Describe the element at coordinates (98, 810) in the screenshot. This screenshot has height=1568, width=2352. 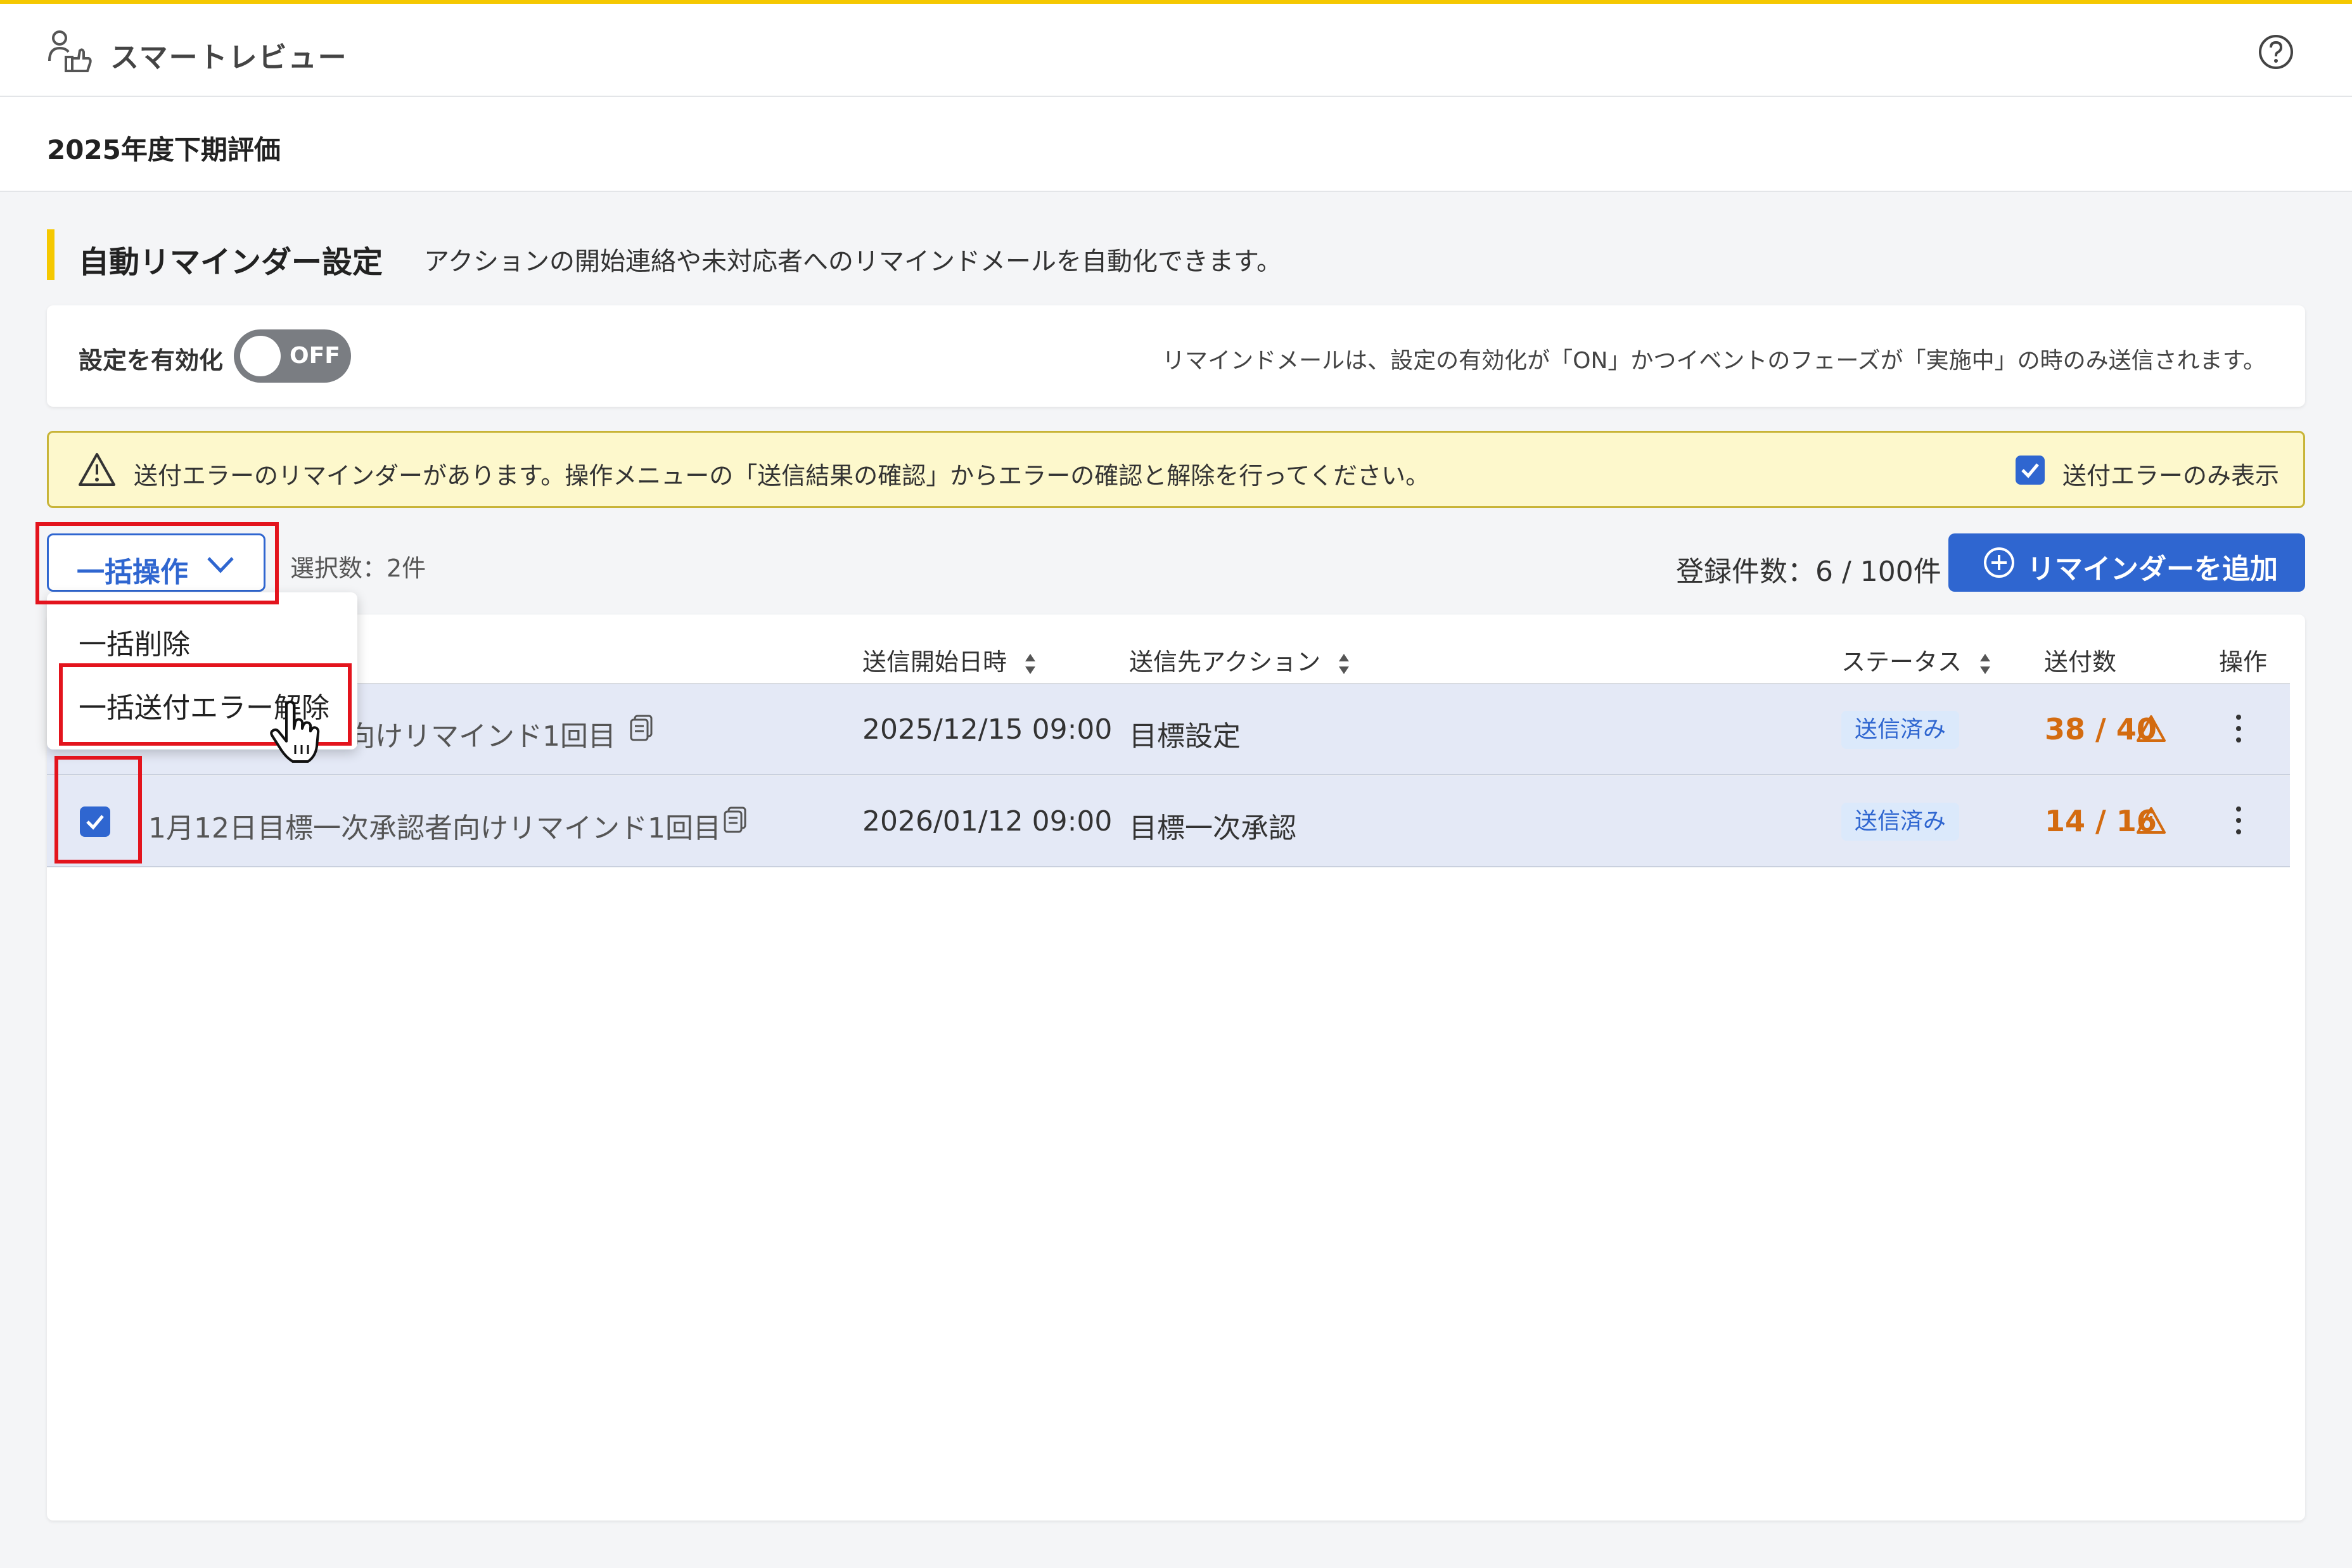
I see `highlight-row-checkbox` at that location.